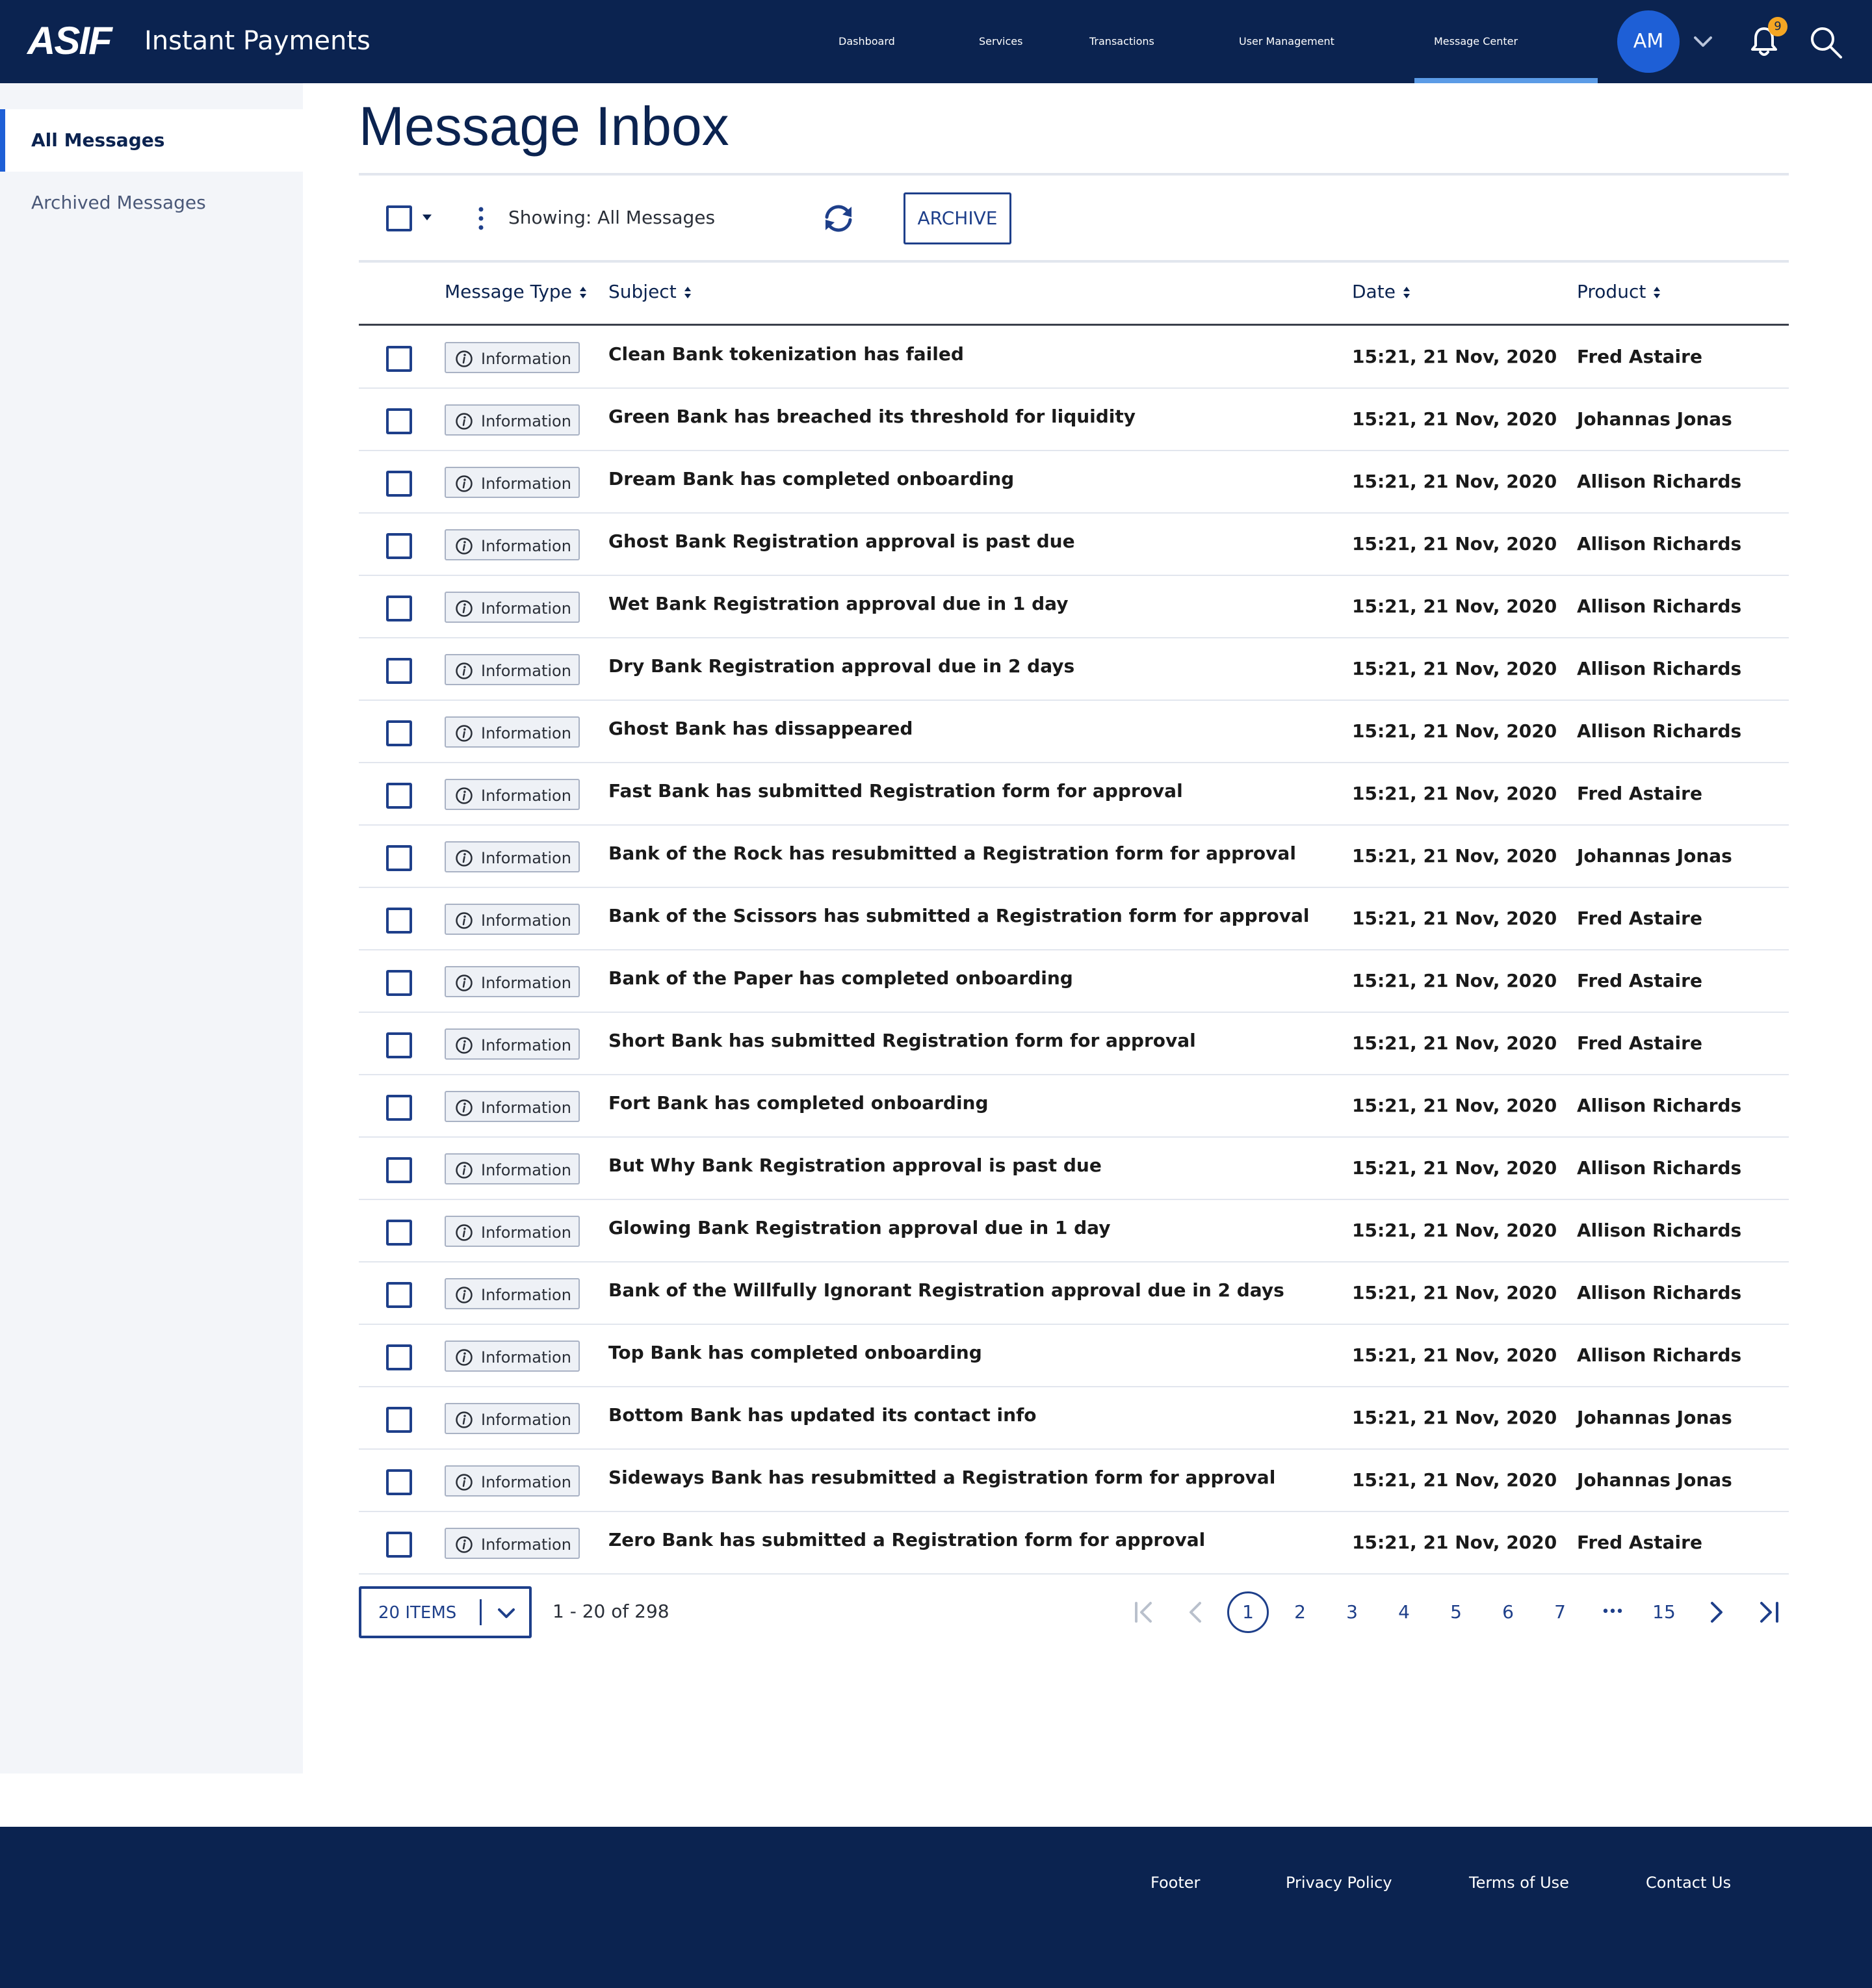 Image resolution: width=1872 pixels, height=1988 pixels. Describe the element at coordinates (481, 218) in the screenshot. I see `kebab-menu-icon` at that location.